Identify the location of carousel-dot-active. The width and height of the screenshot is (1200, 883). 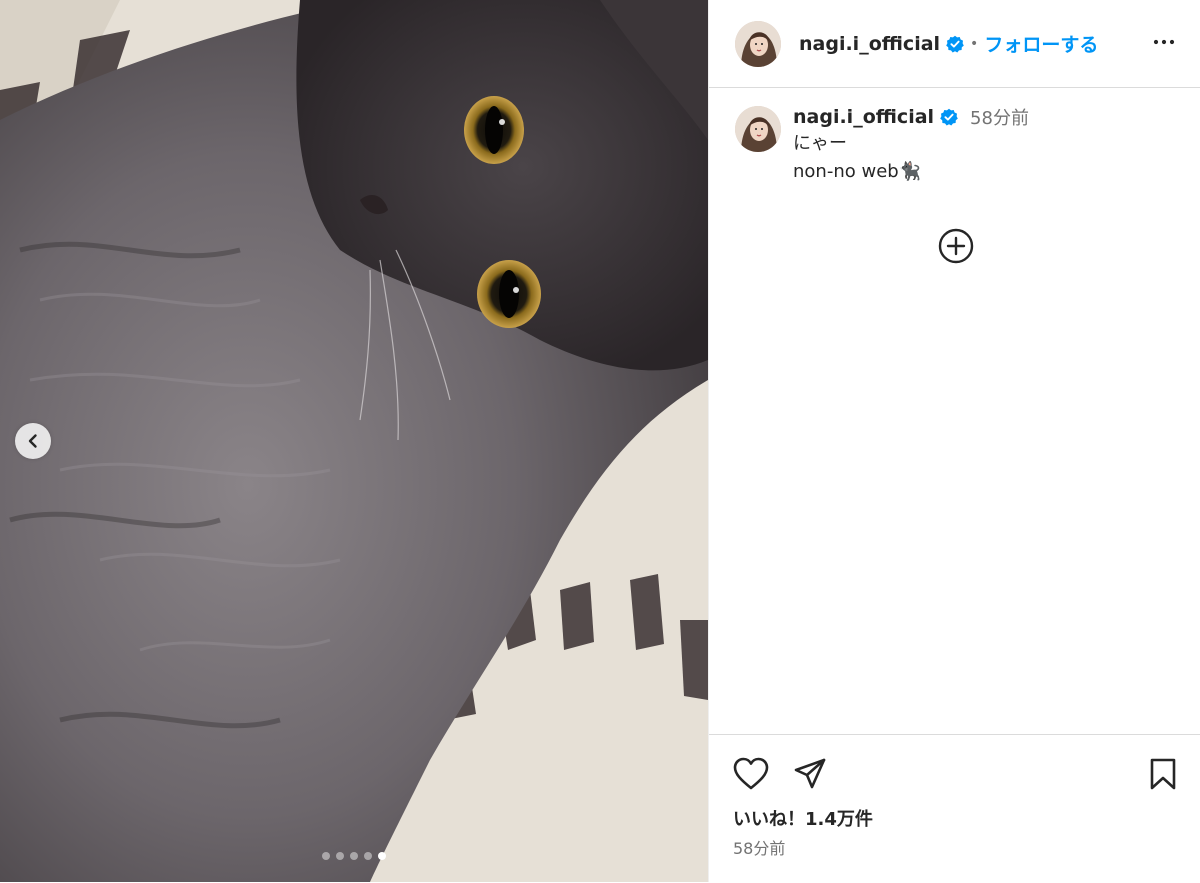
(382, 856).